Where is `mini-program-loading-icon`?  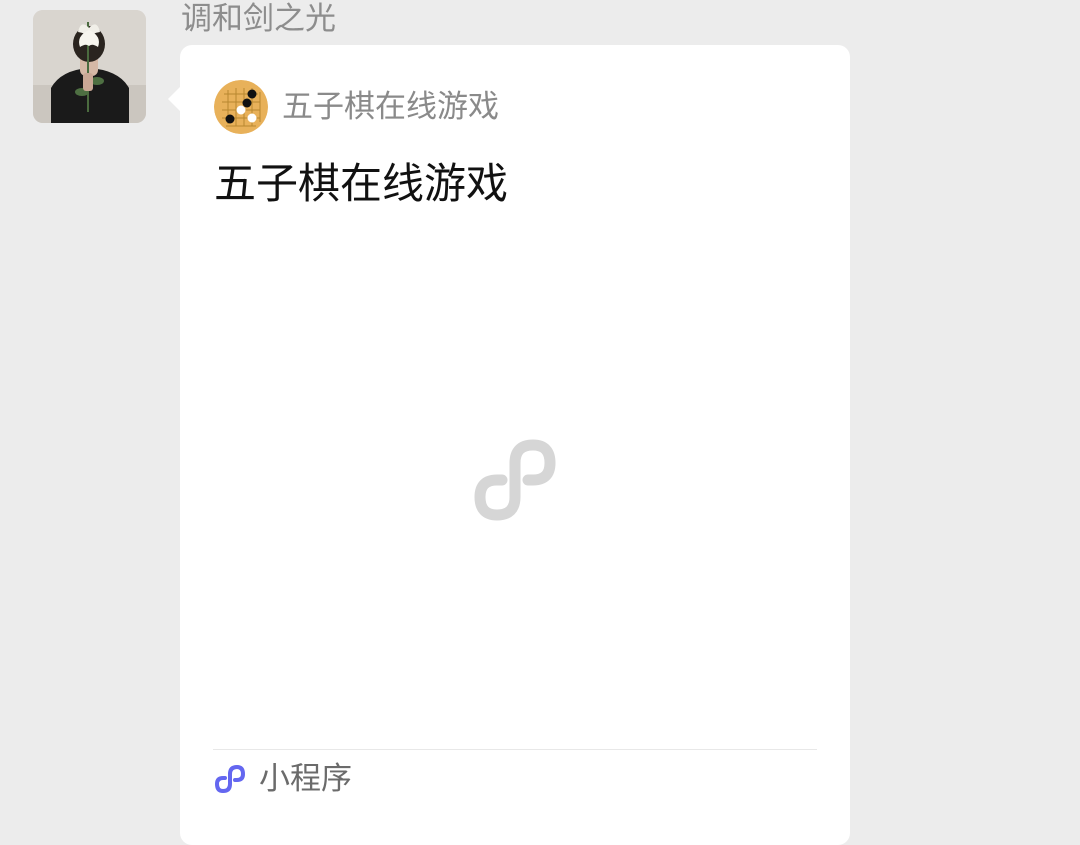
mini-program-loading-icon is located at coordinates (515, 480).